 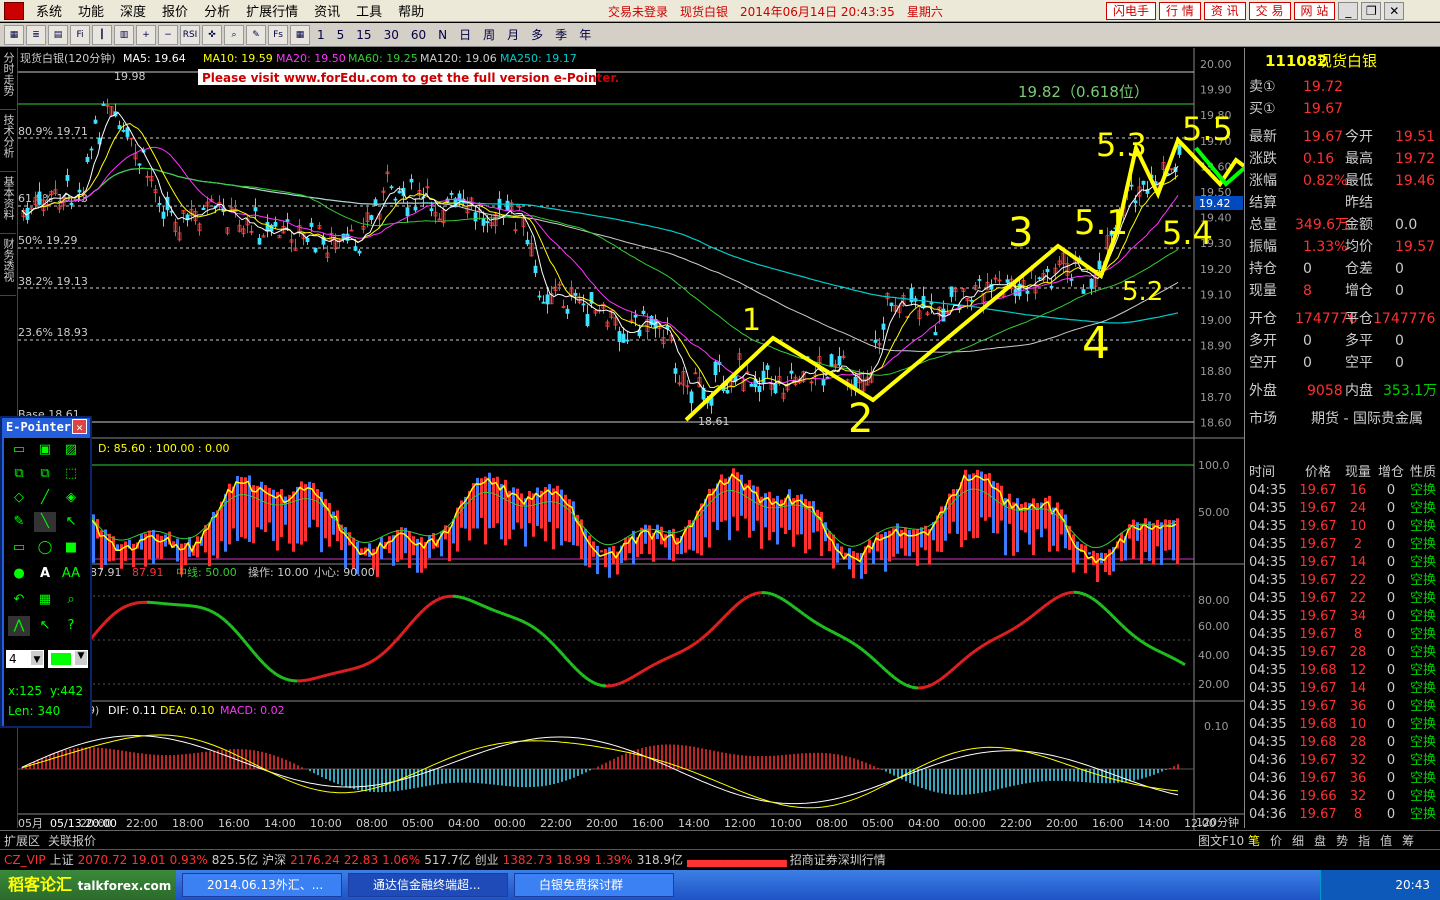 I want to click on period-year: 年, so click(x=585, y=34).